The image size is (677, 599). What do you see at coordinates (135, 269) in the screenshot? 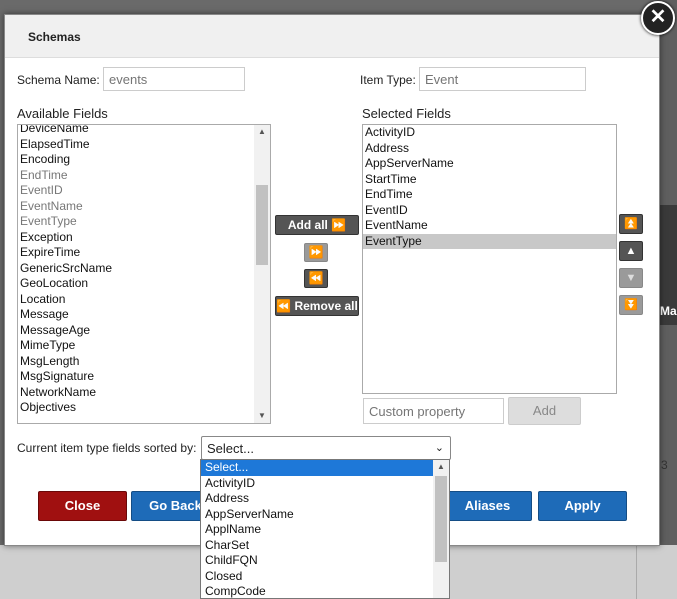
I see `available-field-item: GenericSrcName` at bounding box center [135, 269].